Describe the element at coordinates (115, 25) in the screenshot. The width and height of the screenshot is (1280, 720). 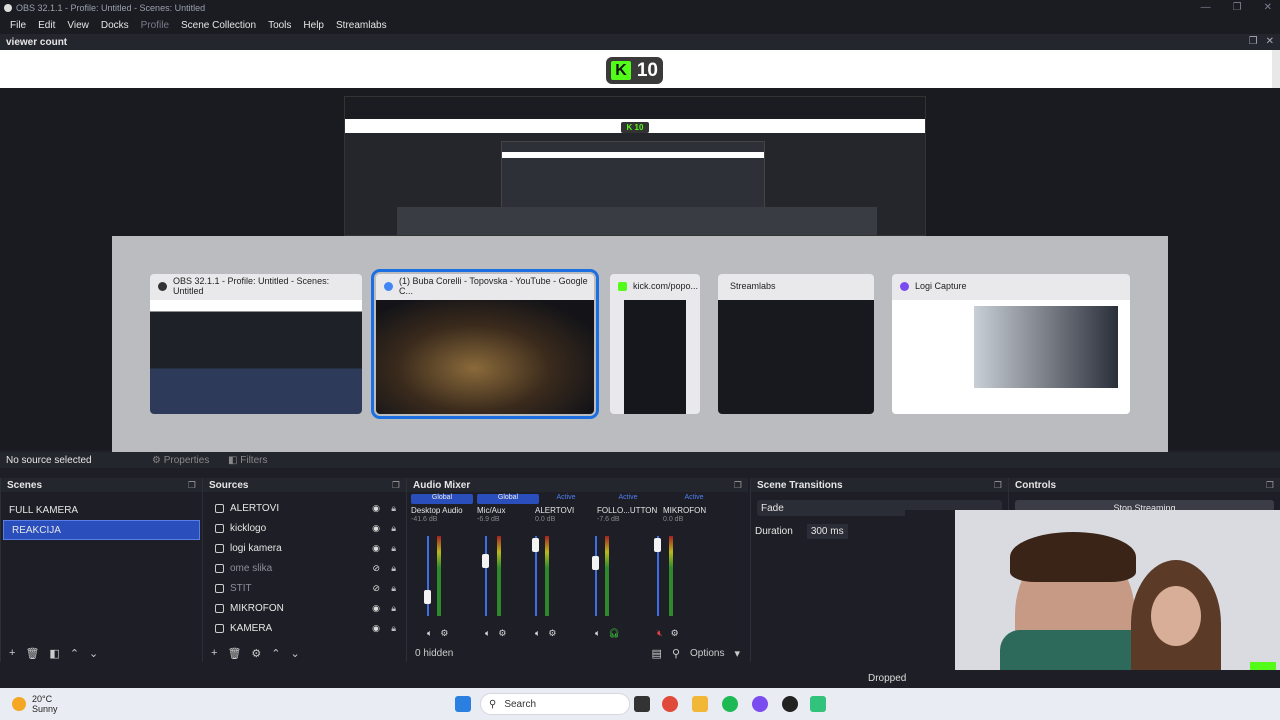
I see `menu-docks: Docks` at that location.